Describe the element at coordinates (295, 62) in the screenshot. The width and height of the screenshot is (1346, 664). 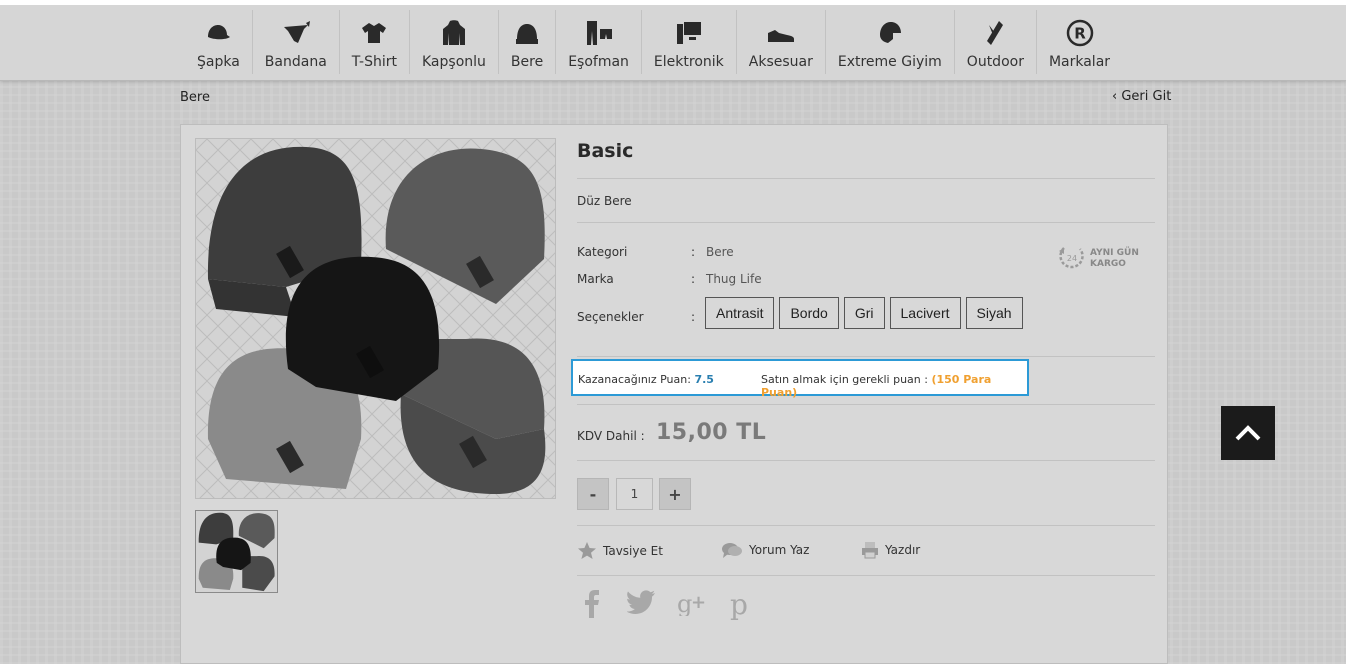
I see `nav-label: Bandana` at that location.